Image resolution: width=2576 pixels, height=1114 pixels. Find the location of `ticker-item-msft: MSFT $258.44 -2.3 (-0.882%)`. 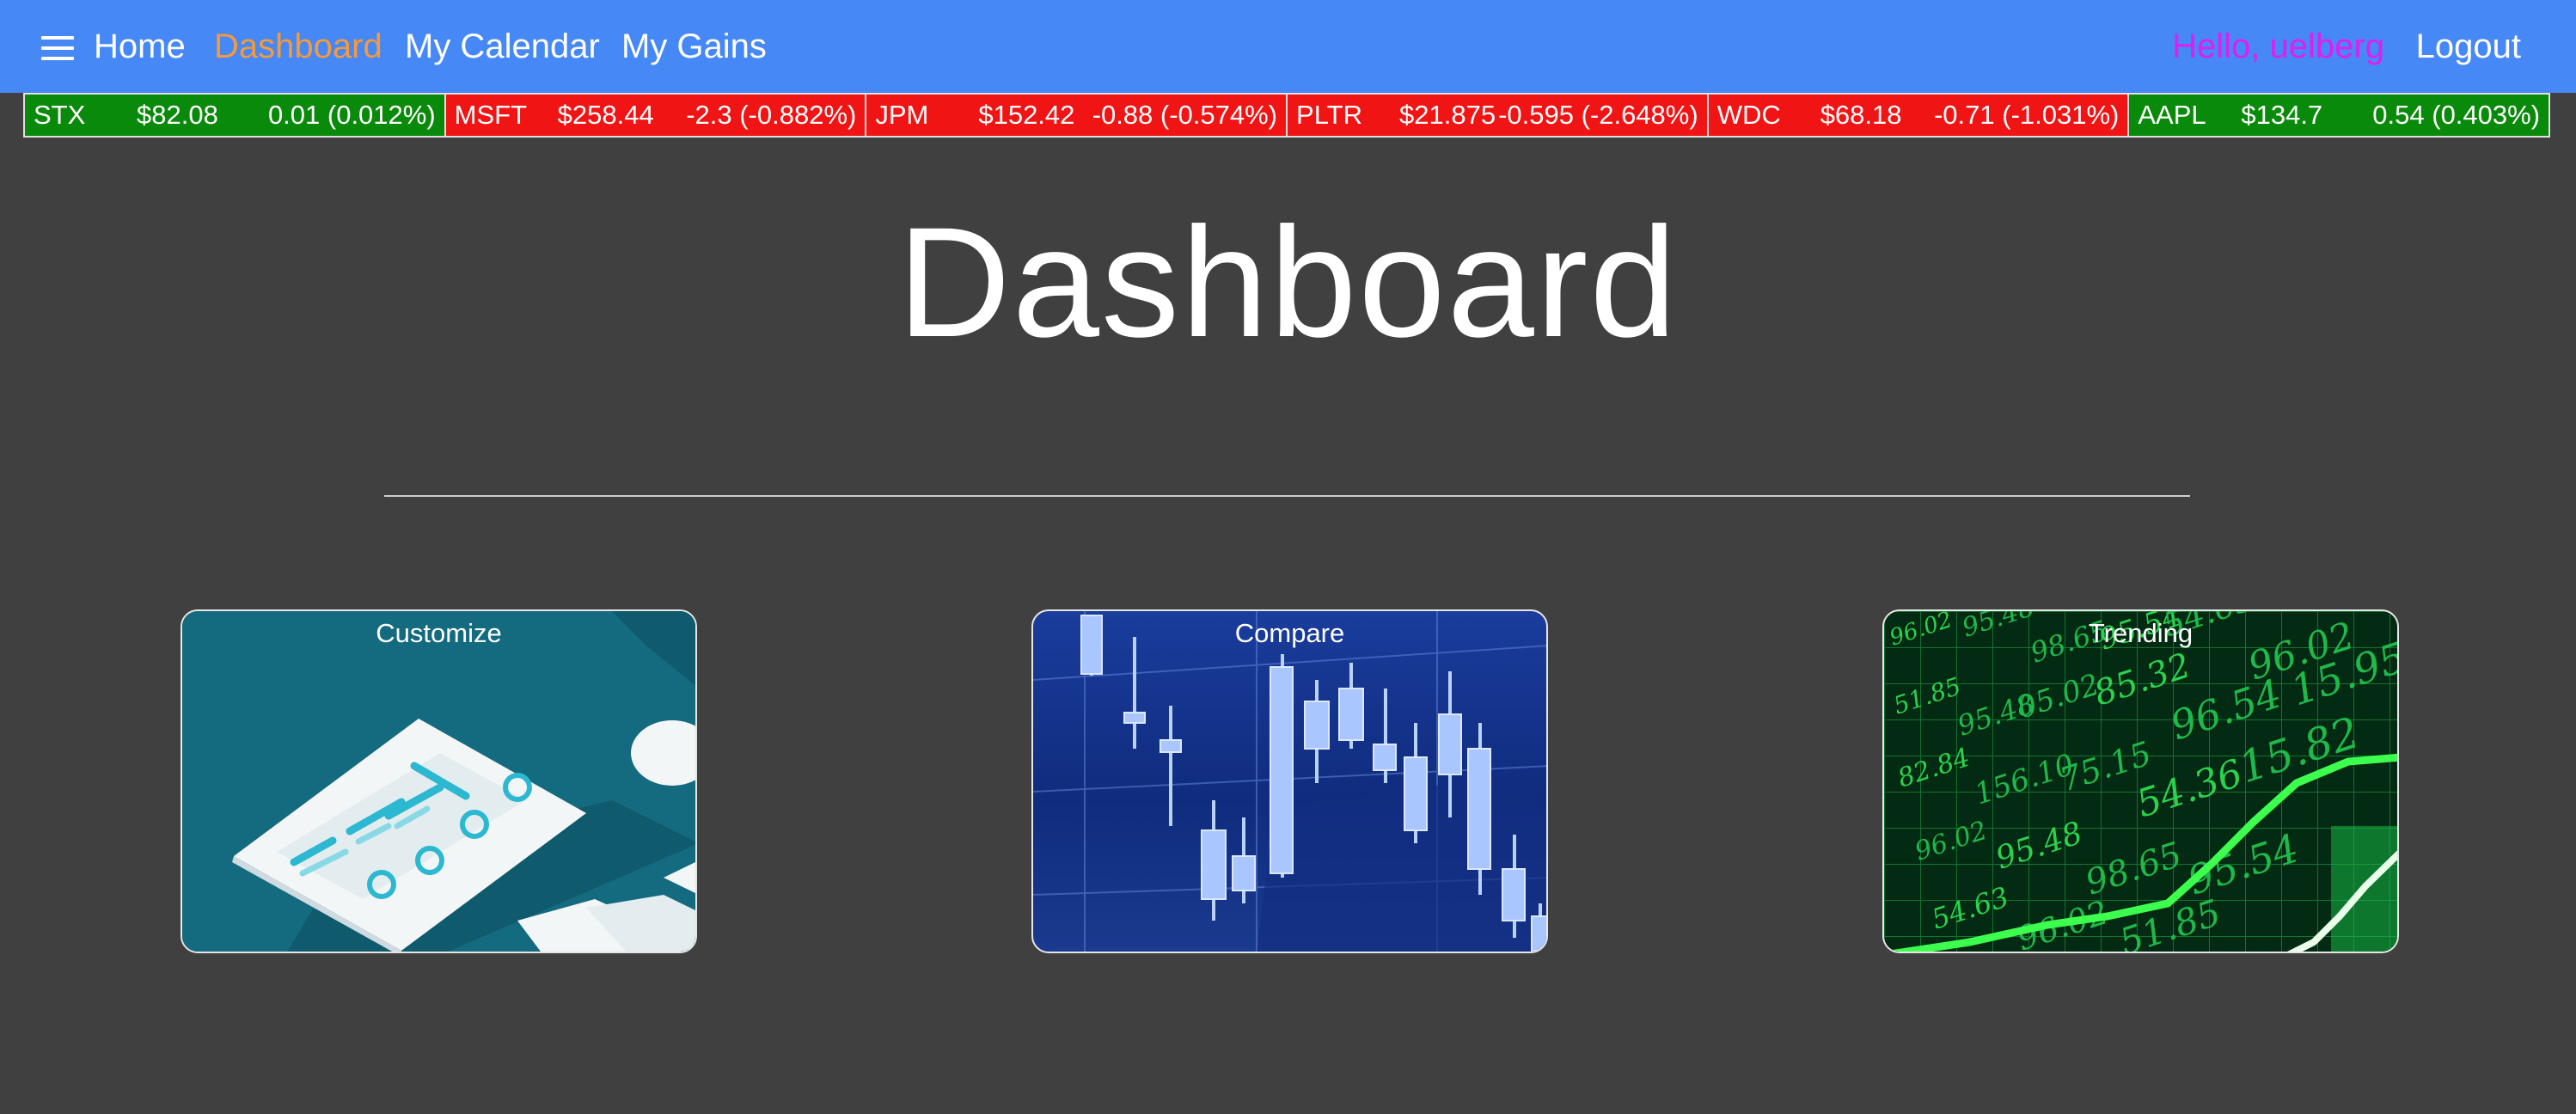

ticker-item-msft: MSFT $258.44 -2.3 (-0.882%) is located at coordinates (655, 115).